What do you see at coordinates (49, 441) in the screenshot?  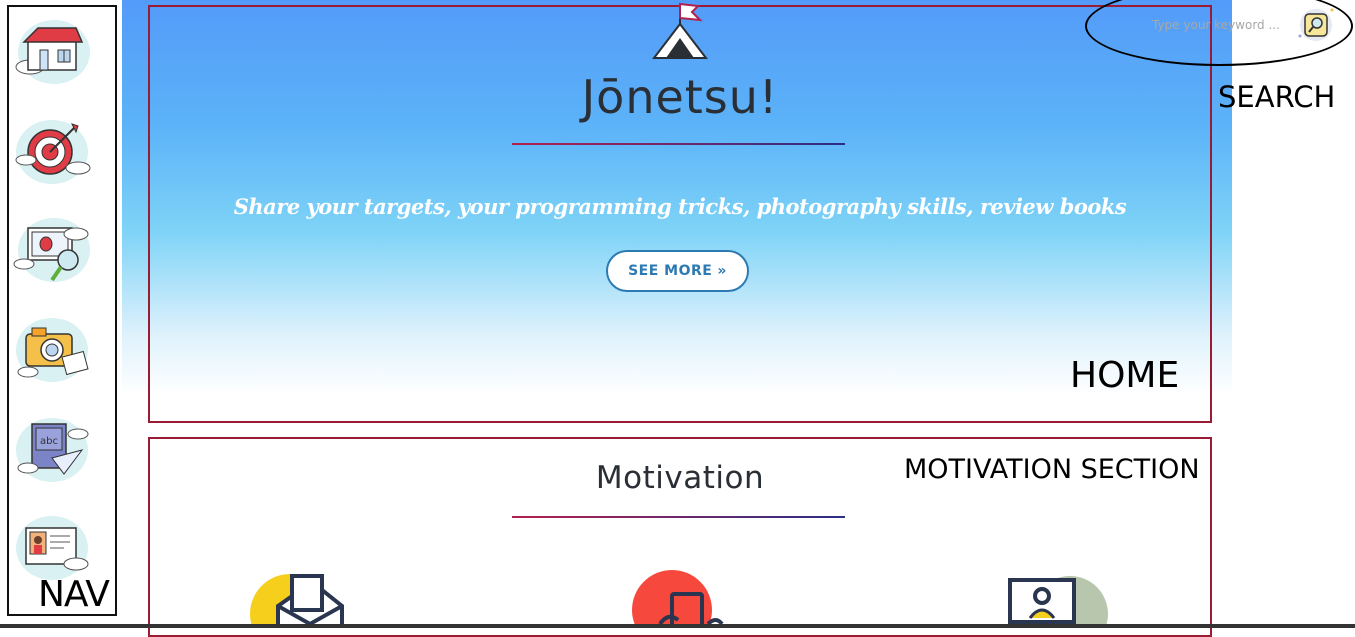 I see `svg-text: abc` at bounding box center [49, 441].